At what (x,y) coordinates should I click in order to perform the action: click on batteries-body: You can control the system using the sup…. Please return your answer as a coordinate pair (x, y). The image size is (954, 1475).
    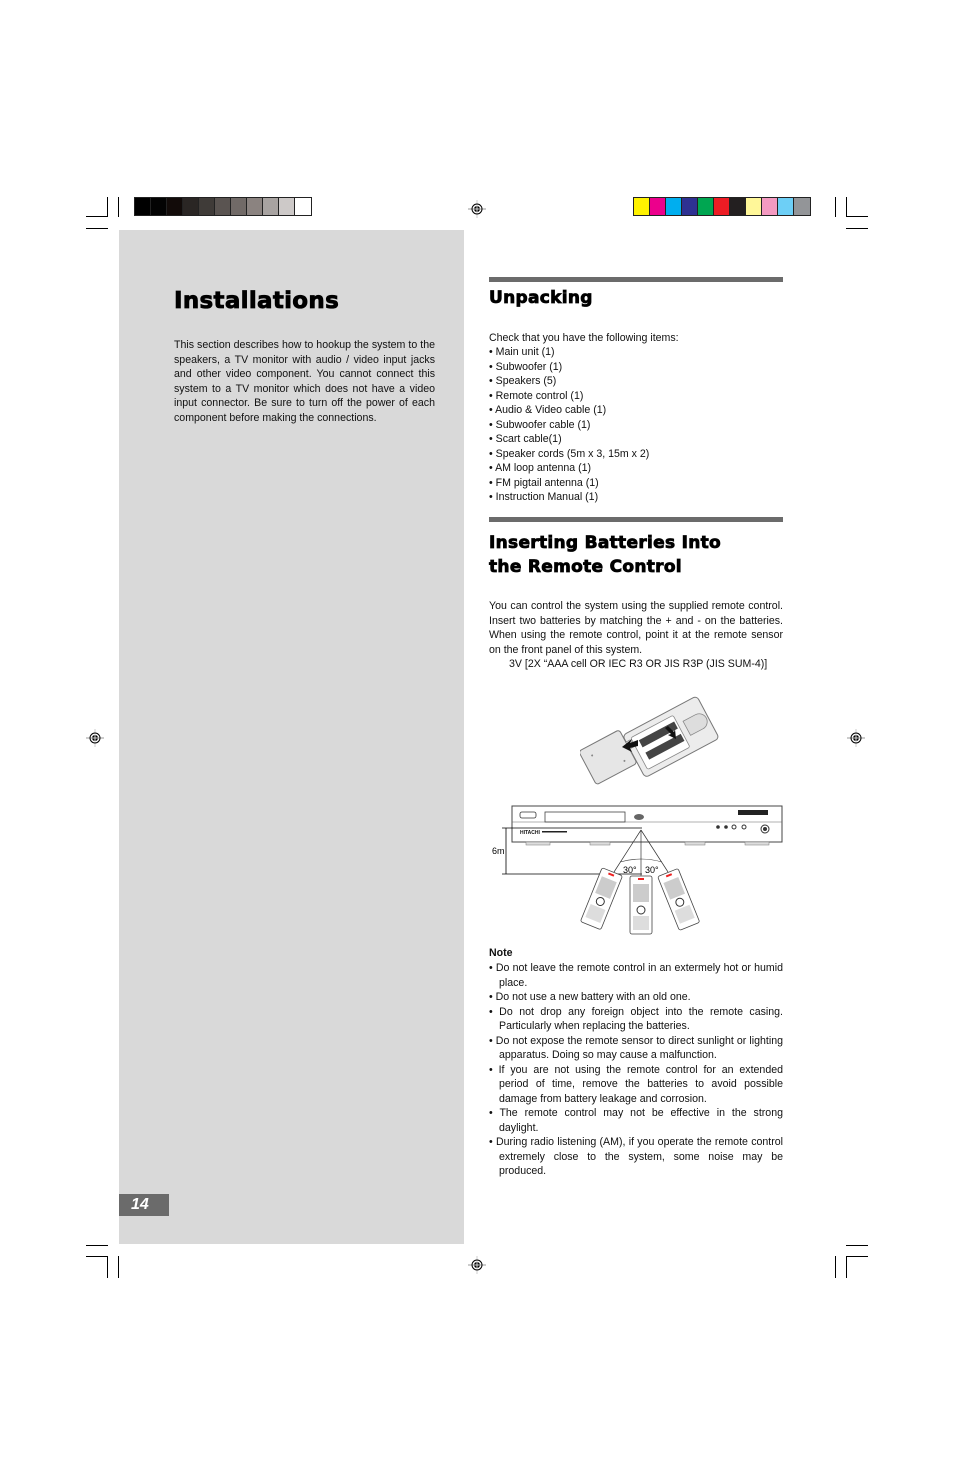
    Looking at the image, I should click on (636, 628).